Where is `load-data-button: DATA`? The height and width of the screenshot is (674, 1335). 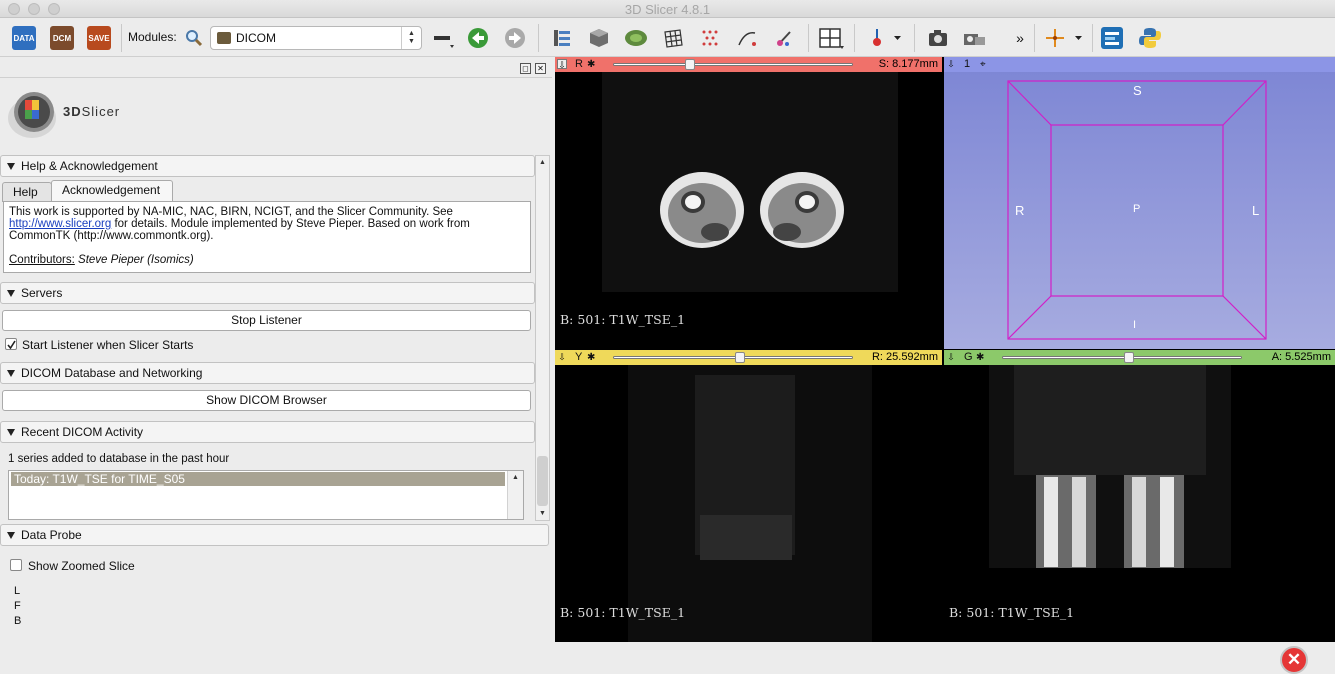 load-data-button: DATA is located at coordinates (24, 38).